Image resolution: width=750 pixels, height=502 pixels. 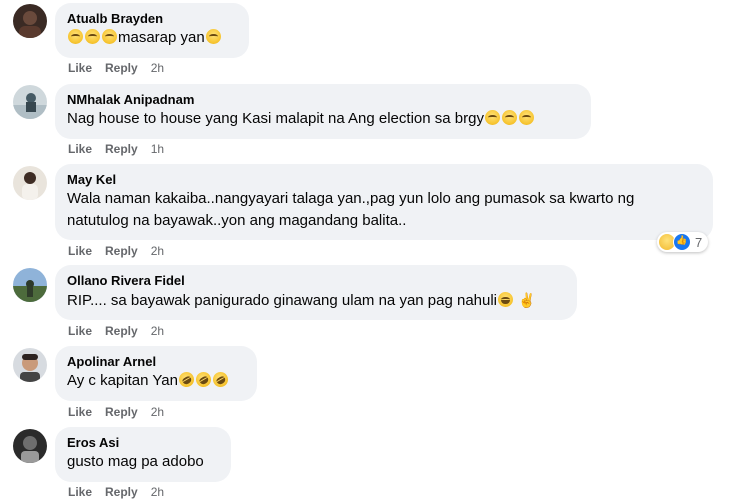 What do you see at coordinates (506, 299) in the screenshot?
I see `laughing-emoji-icon` at bounding box center [506, 299].